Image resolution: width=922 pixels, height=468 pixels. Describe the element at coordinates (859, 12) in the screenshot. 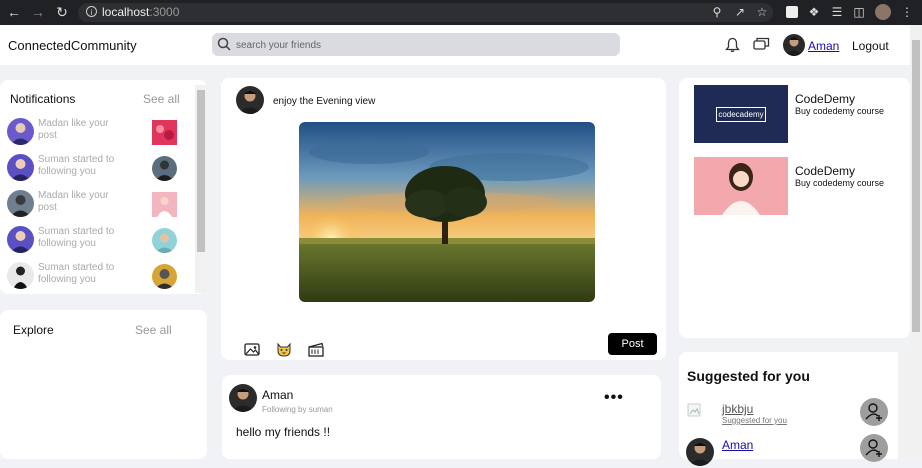

I see `sidepanel-icon: ◫` at that location.